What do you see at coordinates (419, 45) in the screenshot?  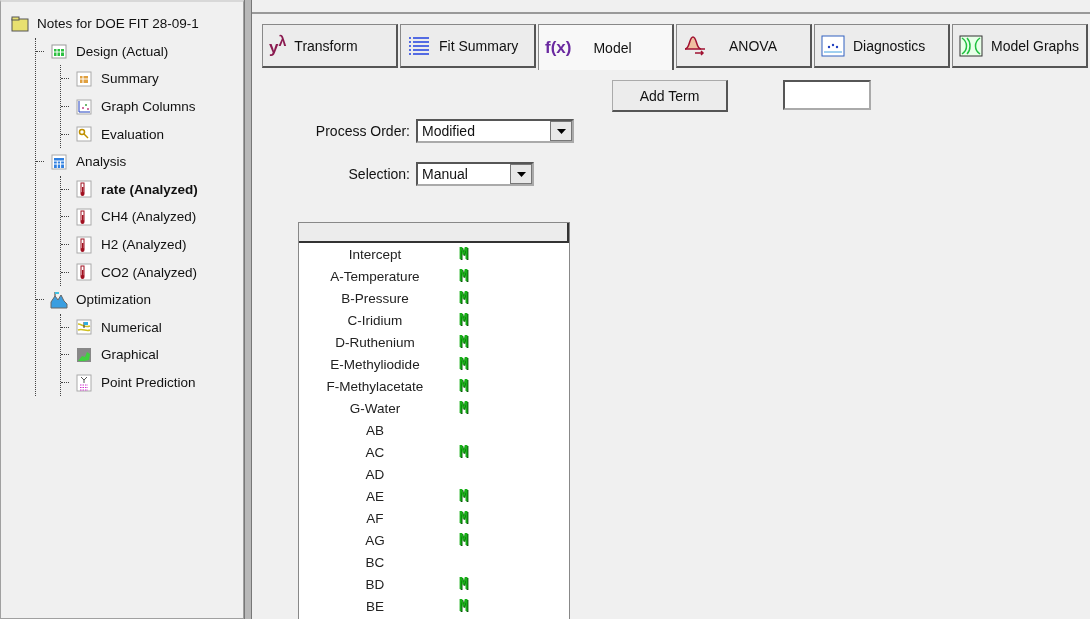 I see `list-icon` at bounding box center [419, 45].